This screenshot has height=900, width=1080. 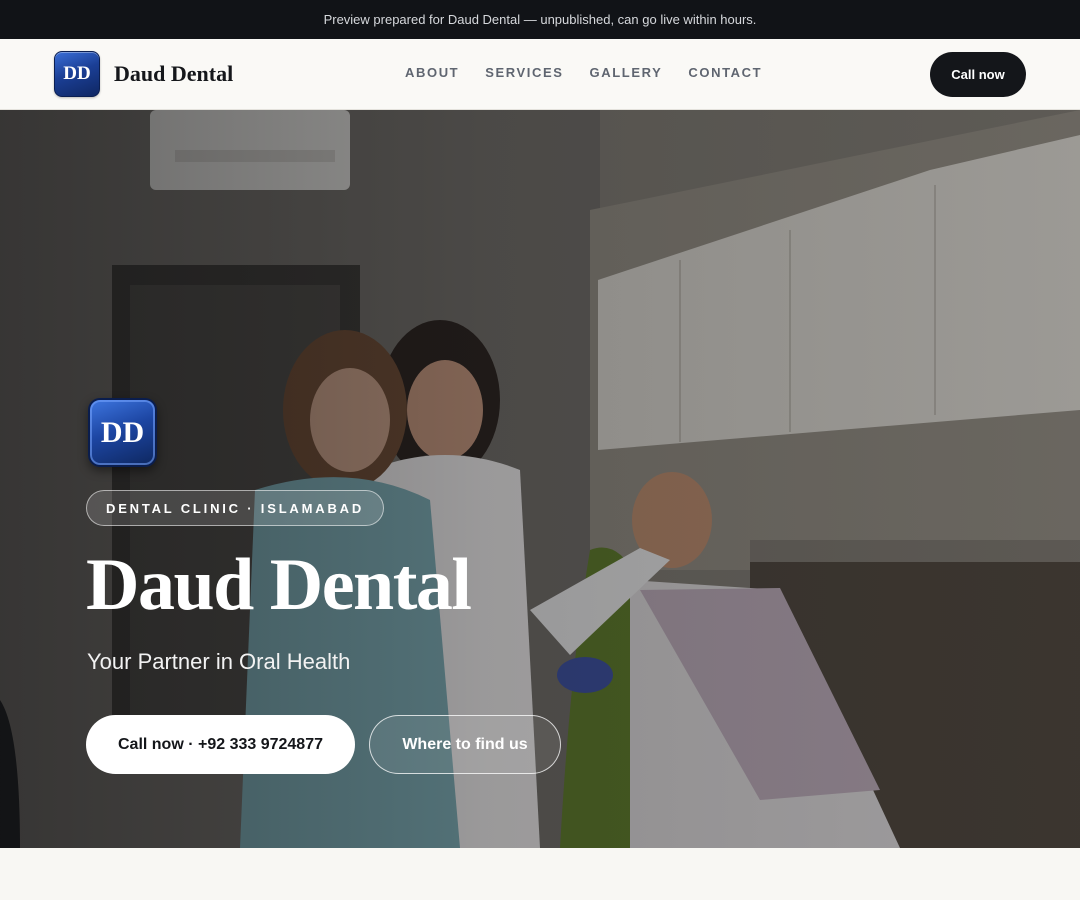 I want to click on brand-name: Daud Dental, so click(x=173, y=74).